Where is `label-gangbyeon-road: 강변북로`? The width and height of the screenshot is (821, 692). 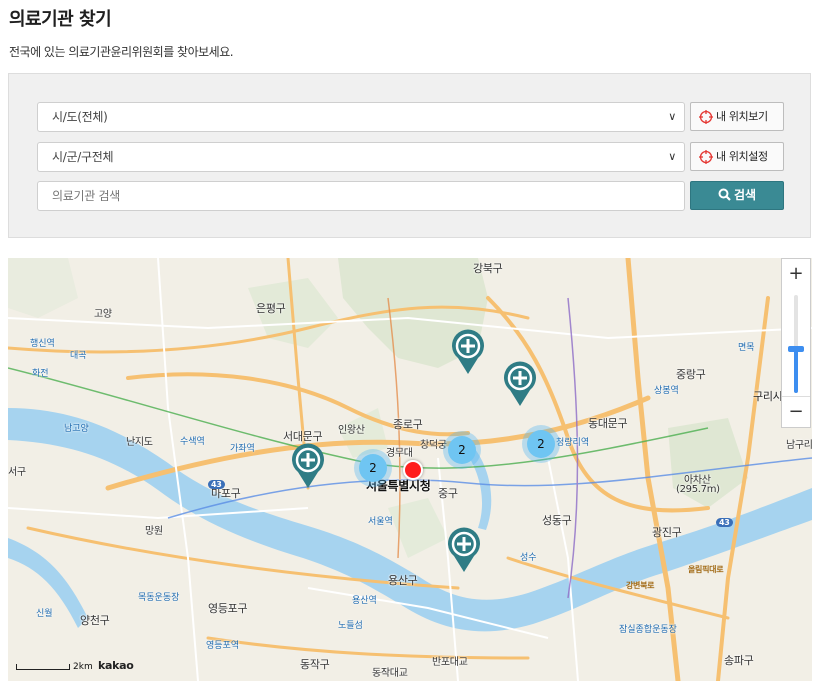
label-gangbyeon-road: 강변북로 is located at coordinates (640, 585).